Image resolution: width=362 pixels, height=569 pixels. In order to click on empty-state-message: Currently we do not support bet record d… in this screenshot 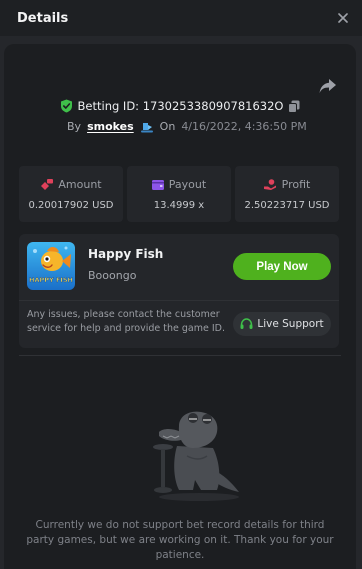, I will do `click(180, 540)`.